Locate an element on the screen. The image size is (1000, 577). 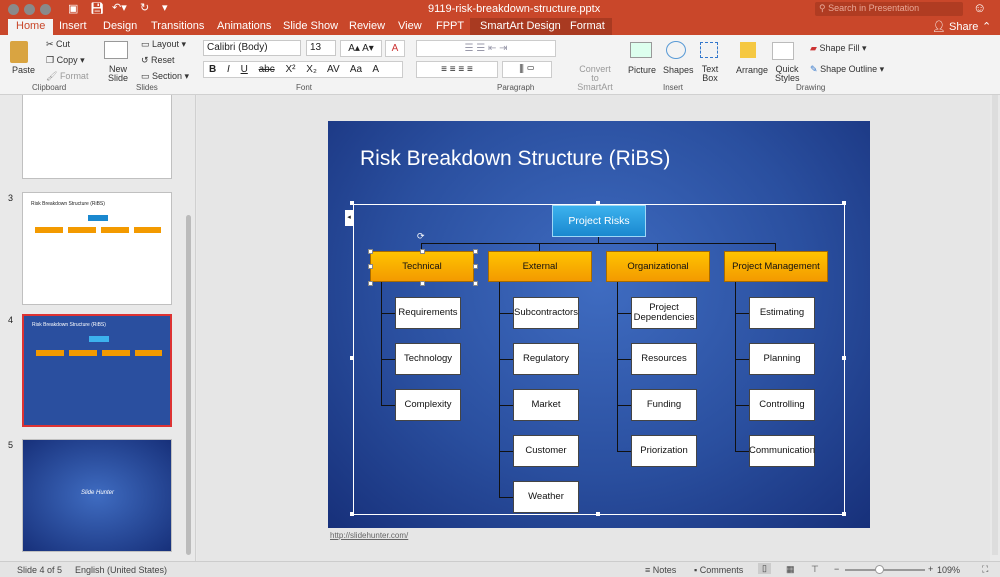
normal-view-button: ▯ is located at coordinates (764, 568).